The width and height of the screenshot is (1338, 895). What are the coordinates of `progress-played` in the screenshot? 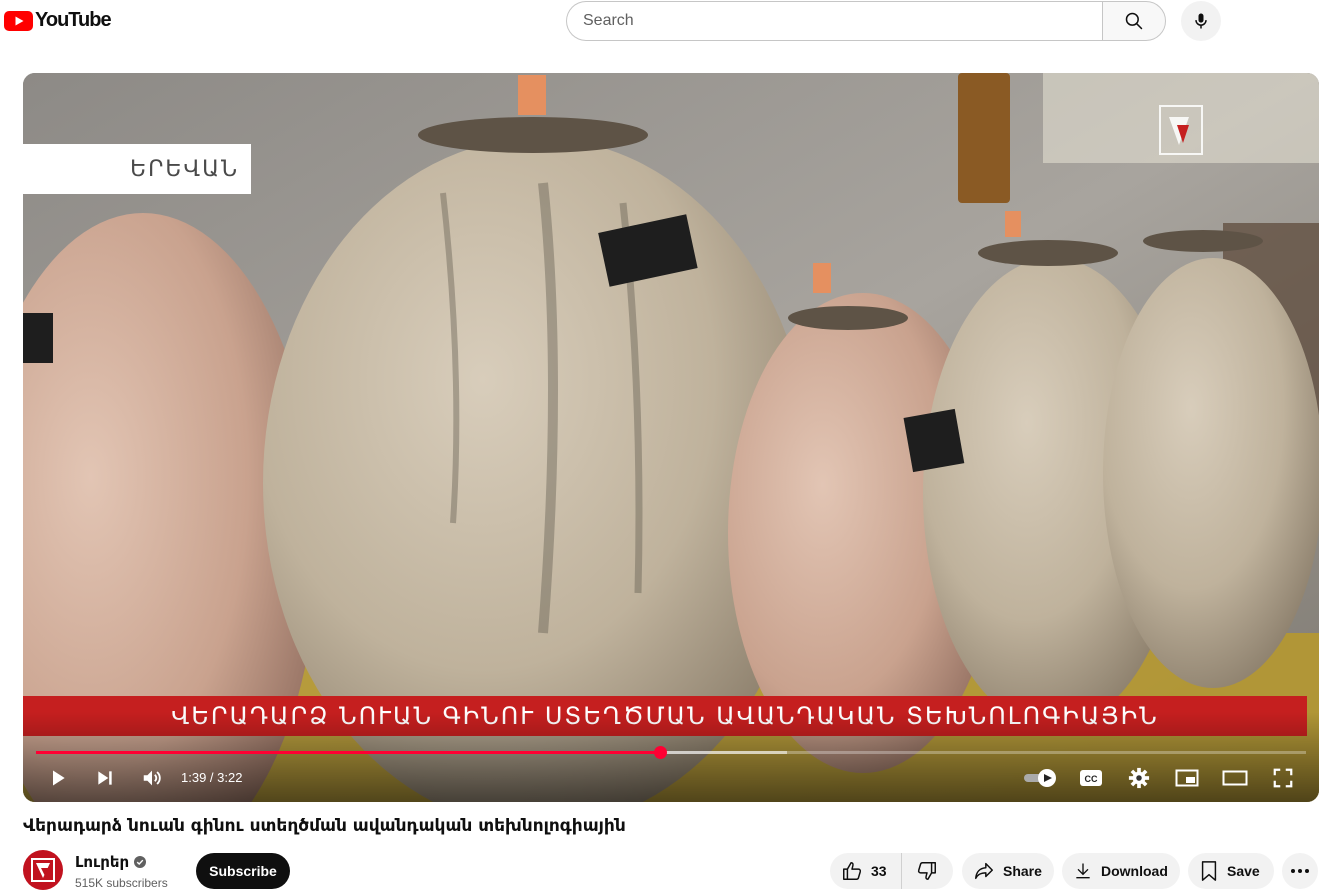 It's located at (348, 752).